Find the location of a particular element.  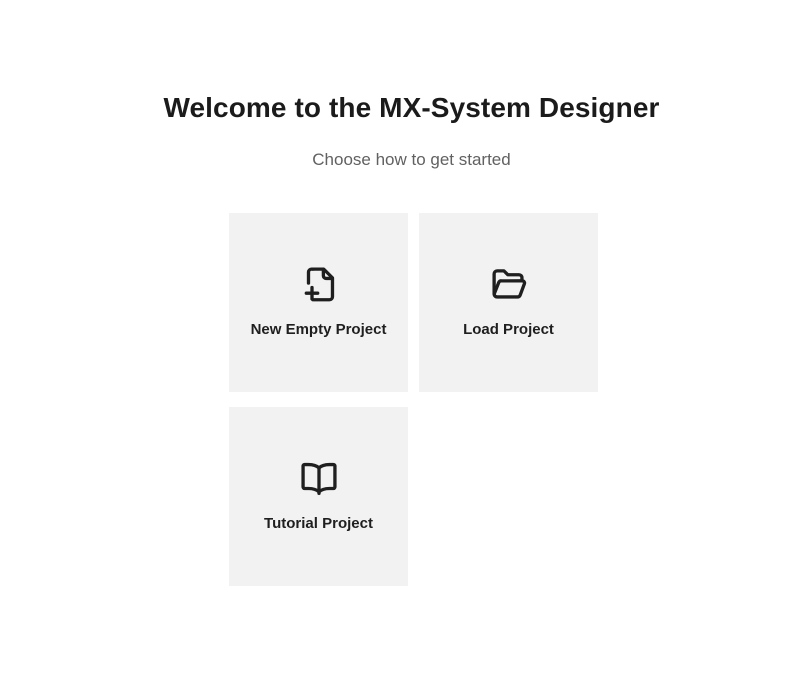

new-empty-project-button: New Empty Project is located at coordinates (318, 302).